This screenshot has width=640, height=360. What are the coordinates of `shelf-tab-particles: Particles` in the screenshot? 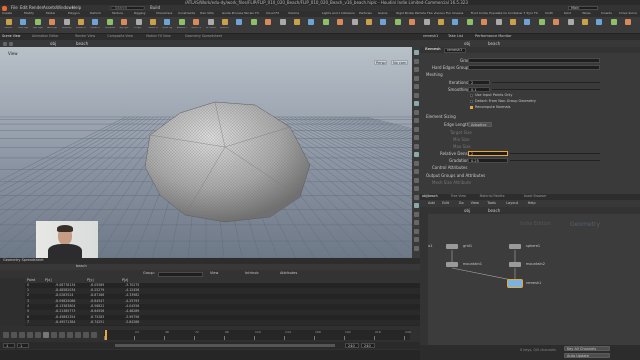 It's located at (368, 13).